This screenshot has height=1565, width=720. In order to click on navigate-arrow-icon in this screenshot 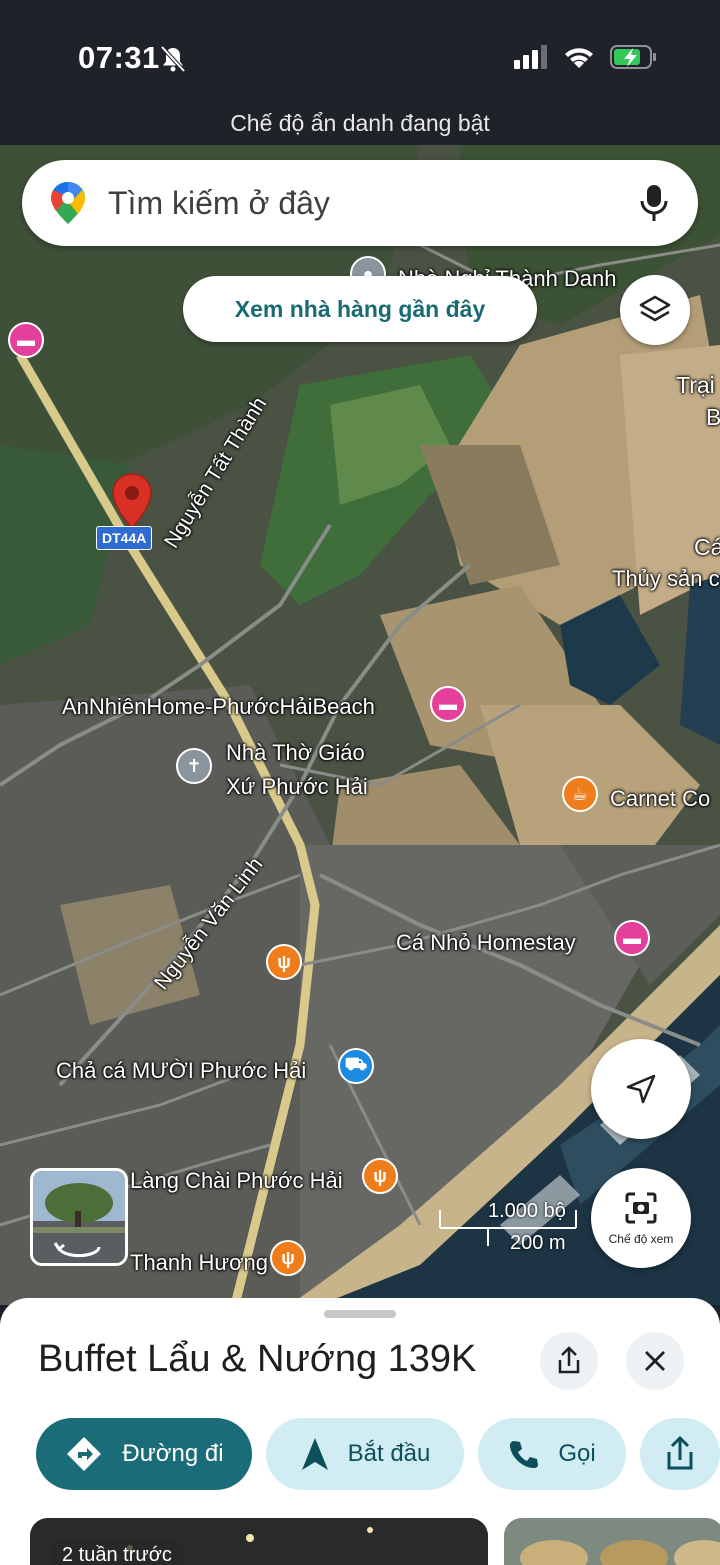, I will do `click(641, 1089)`.